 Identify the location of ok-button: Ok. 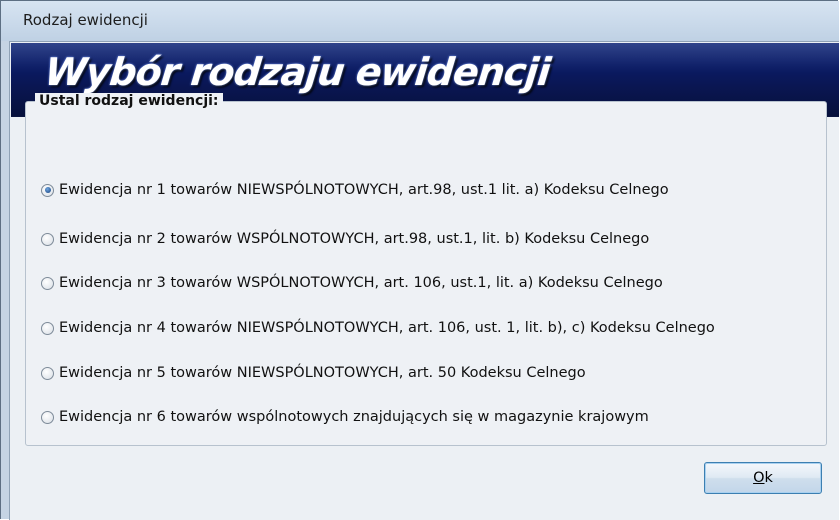
(763, 478).